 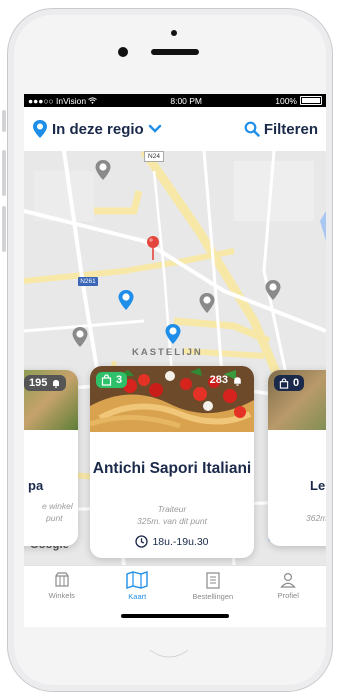 What do you see at coordinates (288, 595) in the screenshot?
I see `tab-label: Profiel` at bounding box center [288, 595].